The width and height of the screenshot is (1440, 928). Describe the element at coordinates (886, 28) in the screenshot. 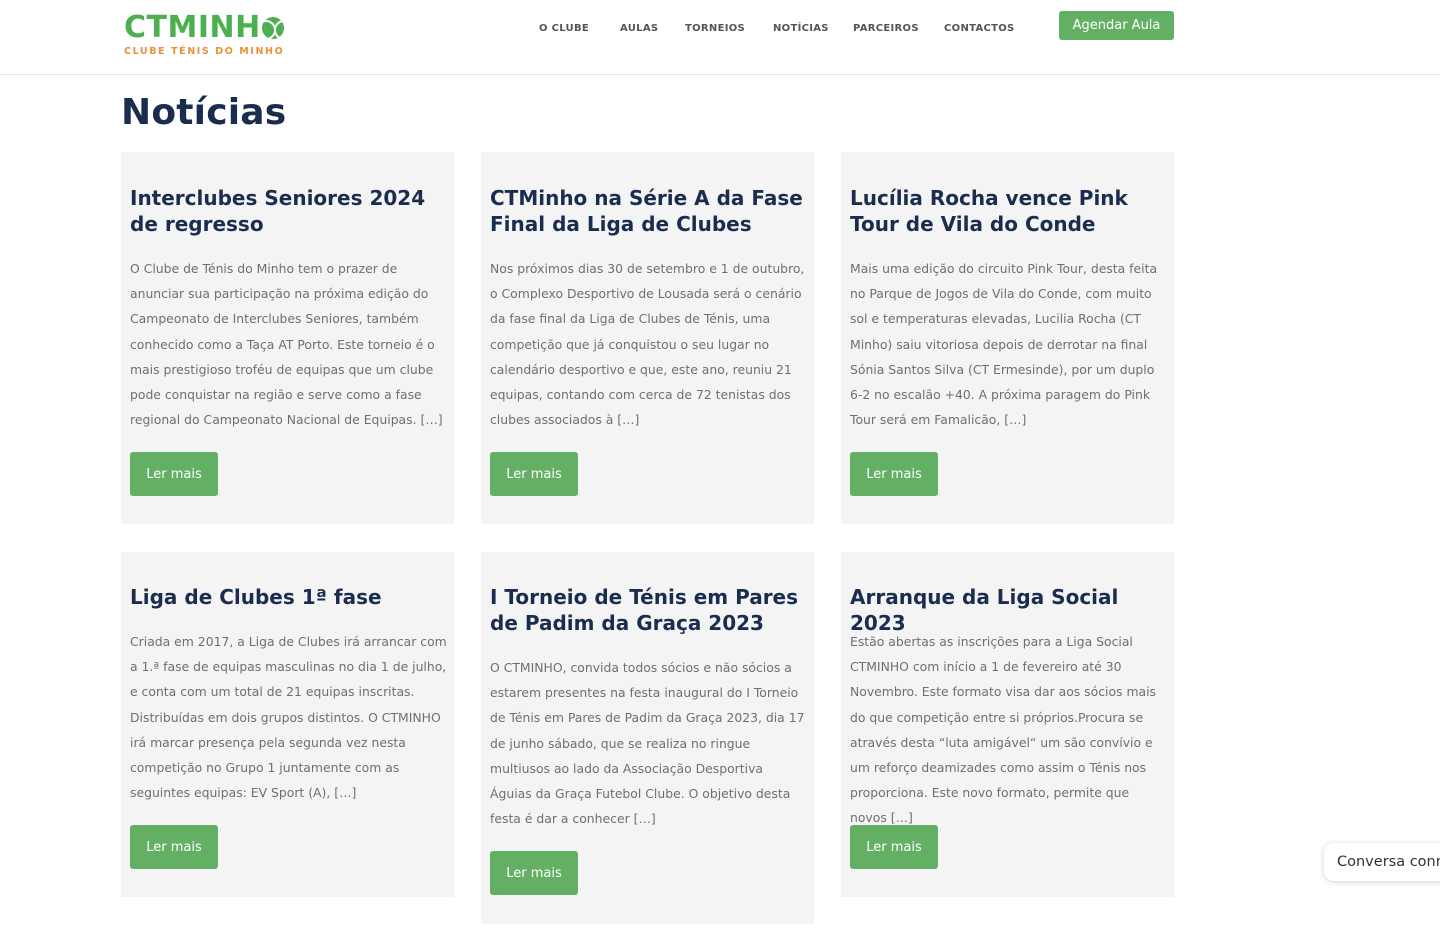

I see `nav-item-parceiros: PARCEIROS` at that location.